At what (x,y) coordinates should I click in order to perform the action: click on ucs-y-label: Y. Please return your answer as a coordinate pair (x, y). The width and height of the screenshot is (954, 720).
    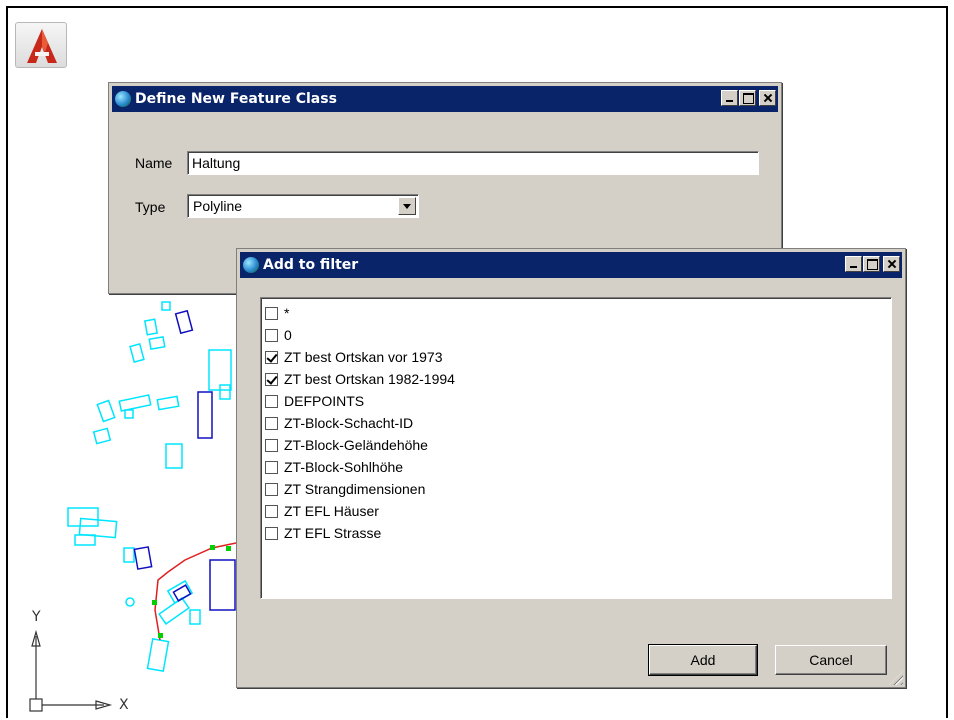
    Looking at the image, I should click on (36, 617).